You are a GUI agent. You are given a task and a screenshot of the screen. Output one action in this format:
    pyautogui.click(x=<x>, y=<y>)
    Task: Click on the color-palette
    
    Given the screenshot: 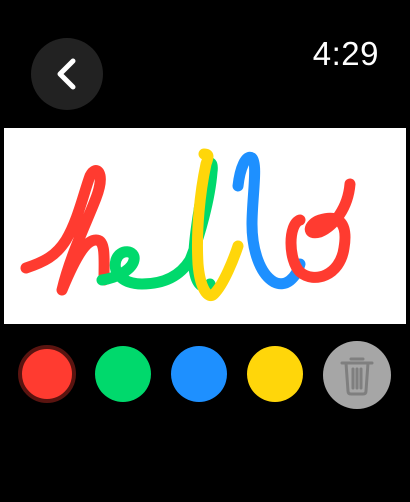 What is the action you would take?
    pyautogui.click(x=205, y=375)
    